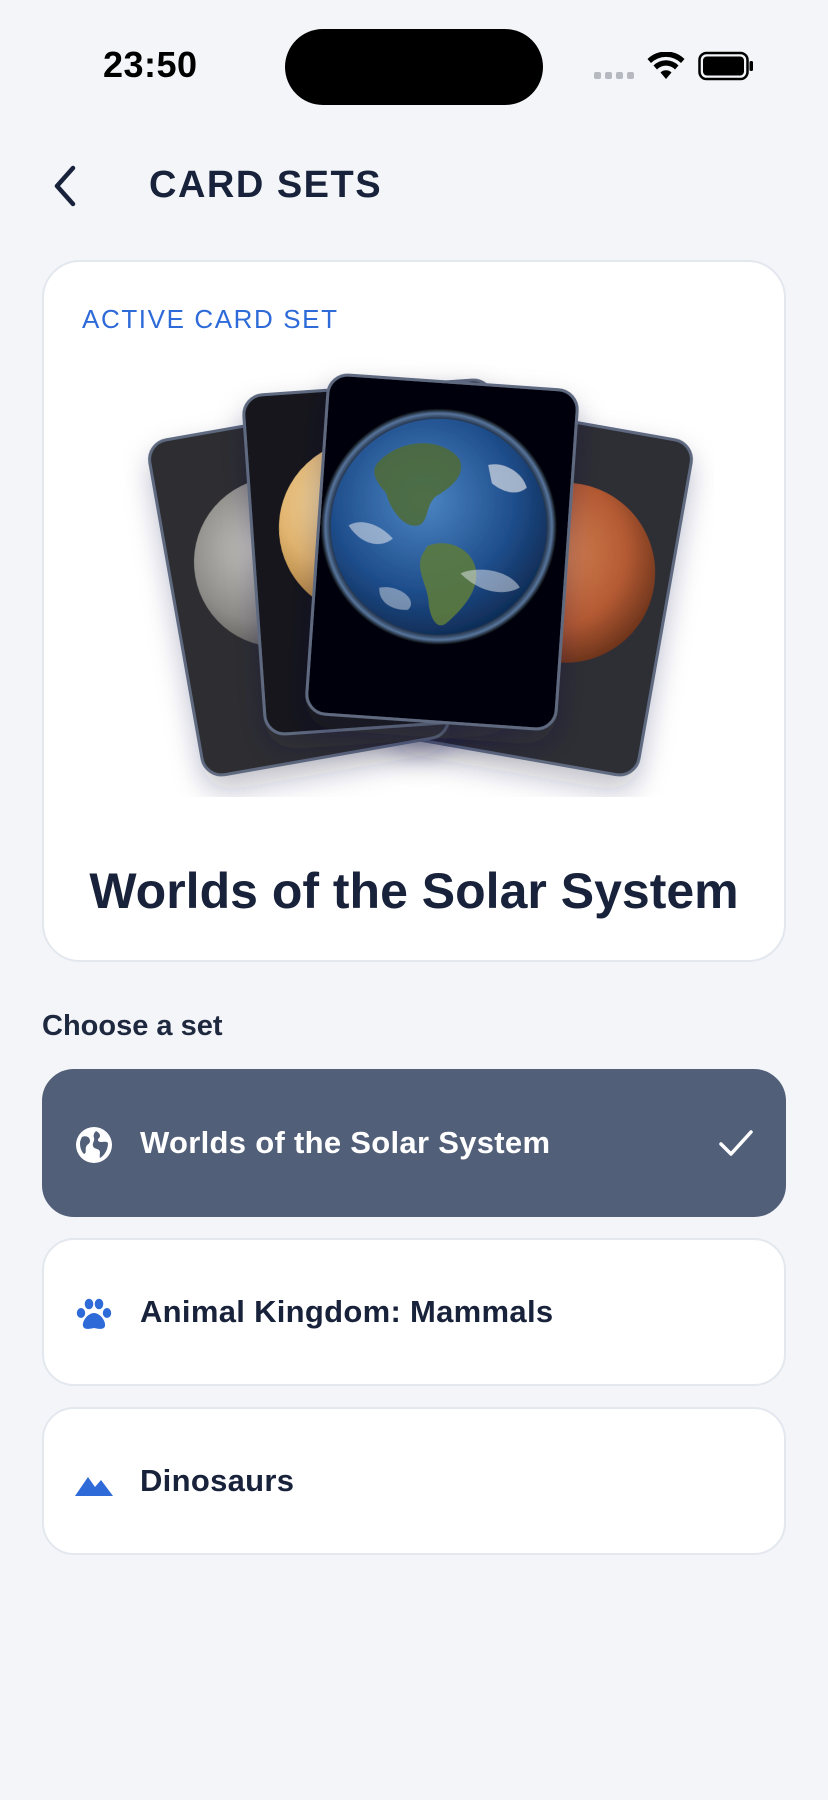  I want to click on status-bar: 23:50, so click(414, 65).